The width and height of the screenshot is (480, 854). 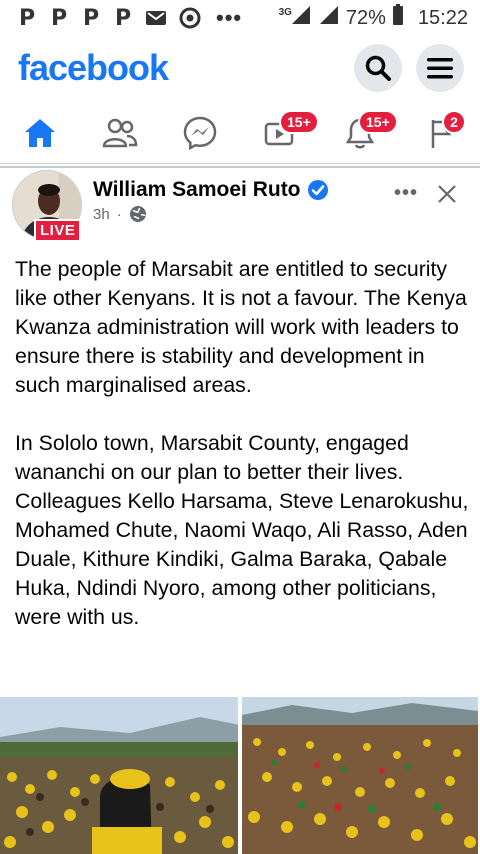 I want to click on signal-icon, so click(x=301, y=18).